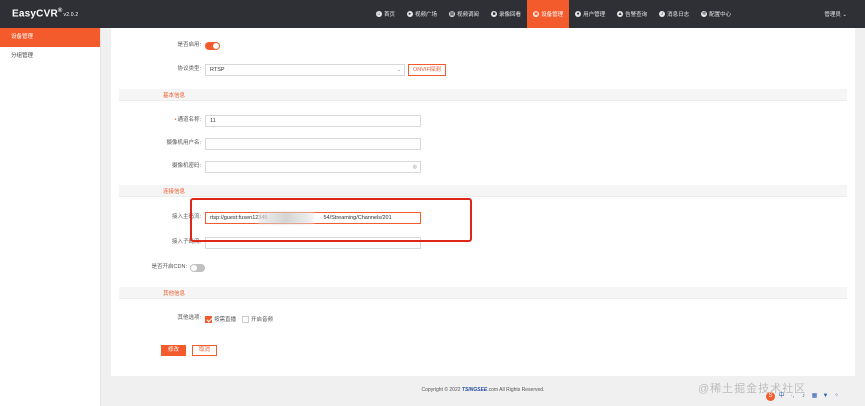 This screenshot has width=865, height=406. What do you see at coordinates (169, 267) in the screenshot?
I see `cdn-label: 是否开启CDN:` at bounding box center [169, 267].